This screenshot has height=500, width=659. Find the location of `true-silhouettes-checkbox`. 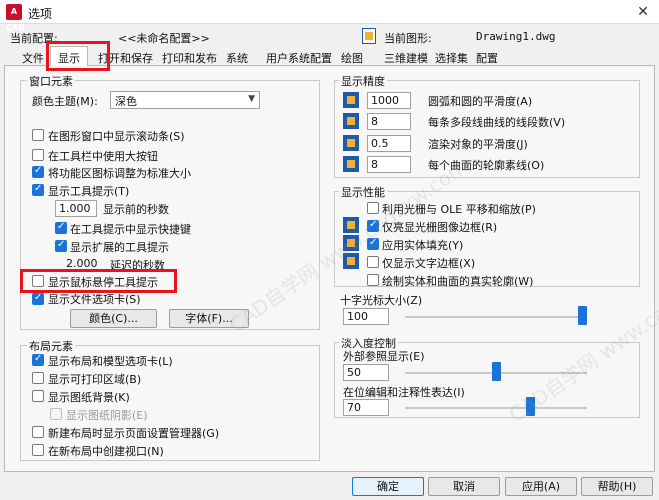

true-silhouettes-checkbox is located at coordinates (373, 280).